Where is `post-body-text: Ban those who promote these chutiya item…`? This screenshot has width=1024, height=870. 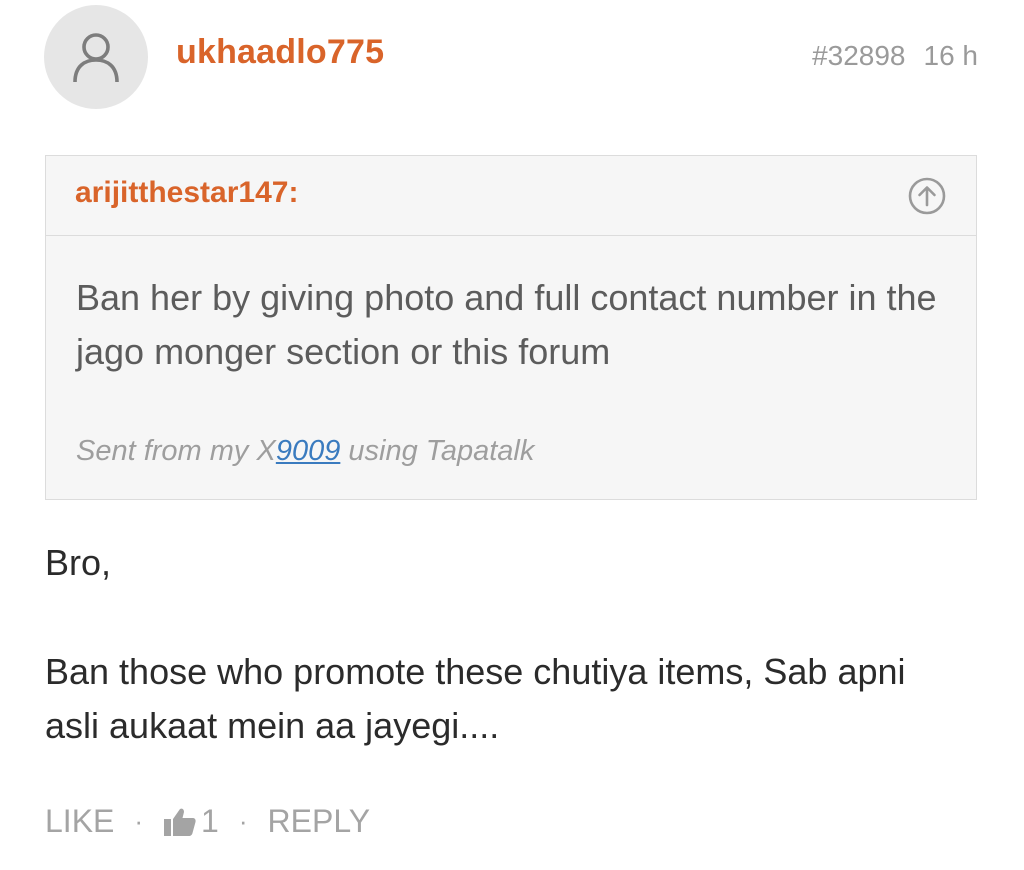 post-body-text: Ban those who promote these chutiya item… is located at coordinates (475, 698).